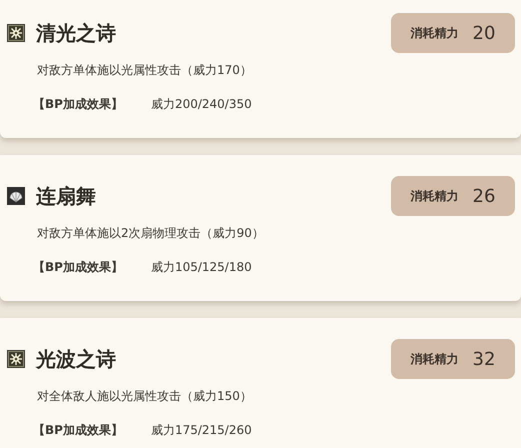 The height and width of the screenshot is (448, 521). What do you see at coordinates (201, 267) in the screenshot?
I see `bp-value: 威力105/125/180` at bounding box center [201, 267].